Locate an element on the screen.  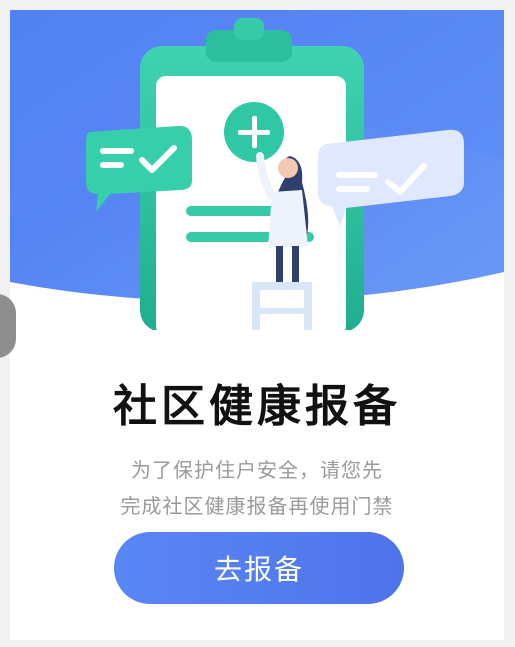
go-report-button: 去报备 is located at coordinates (259, 568).